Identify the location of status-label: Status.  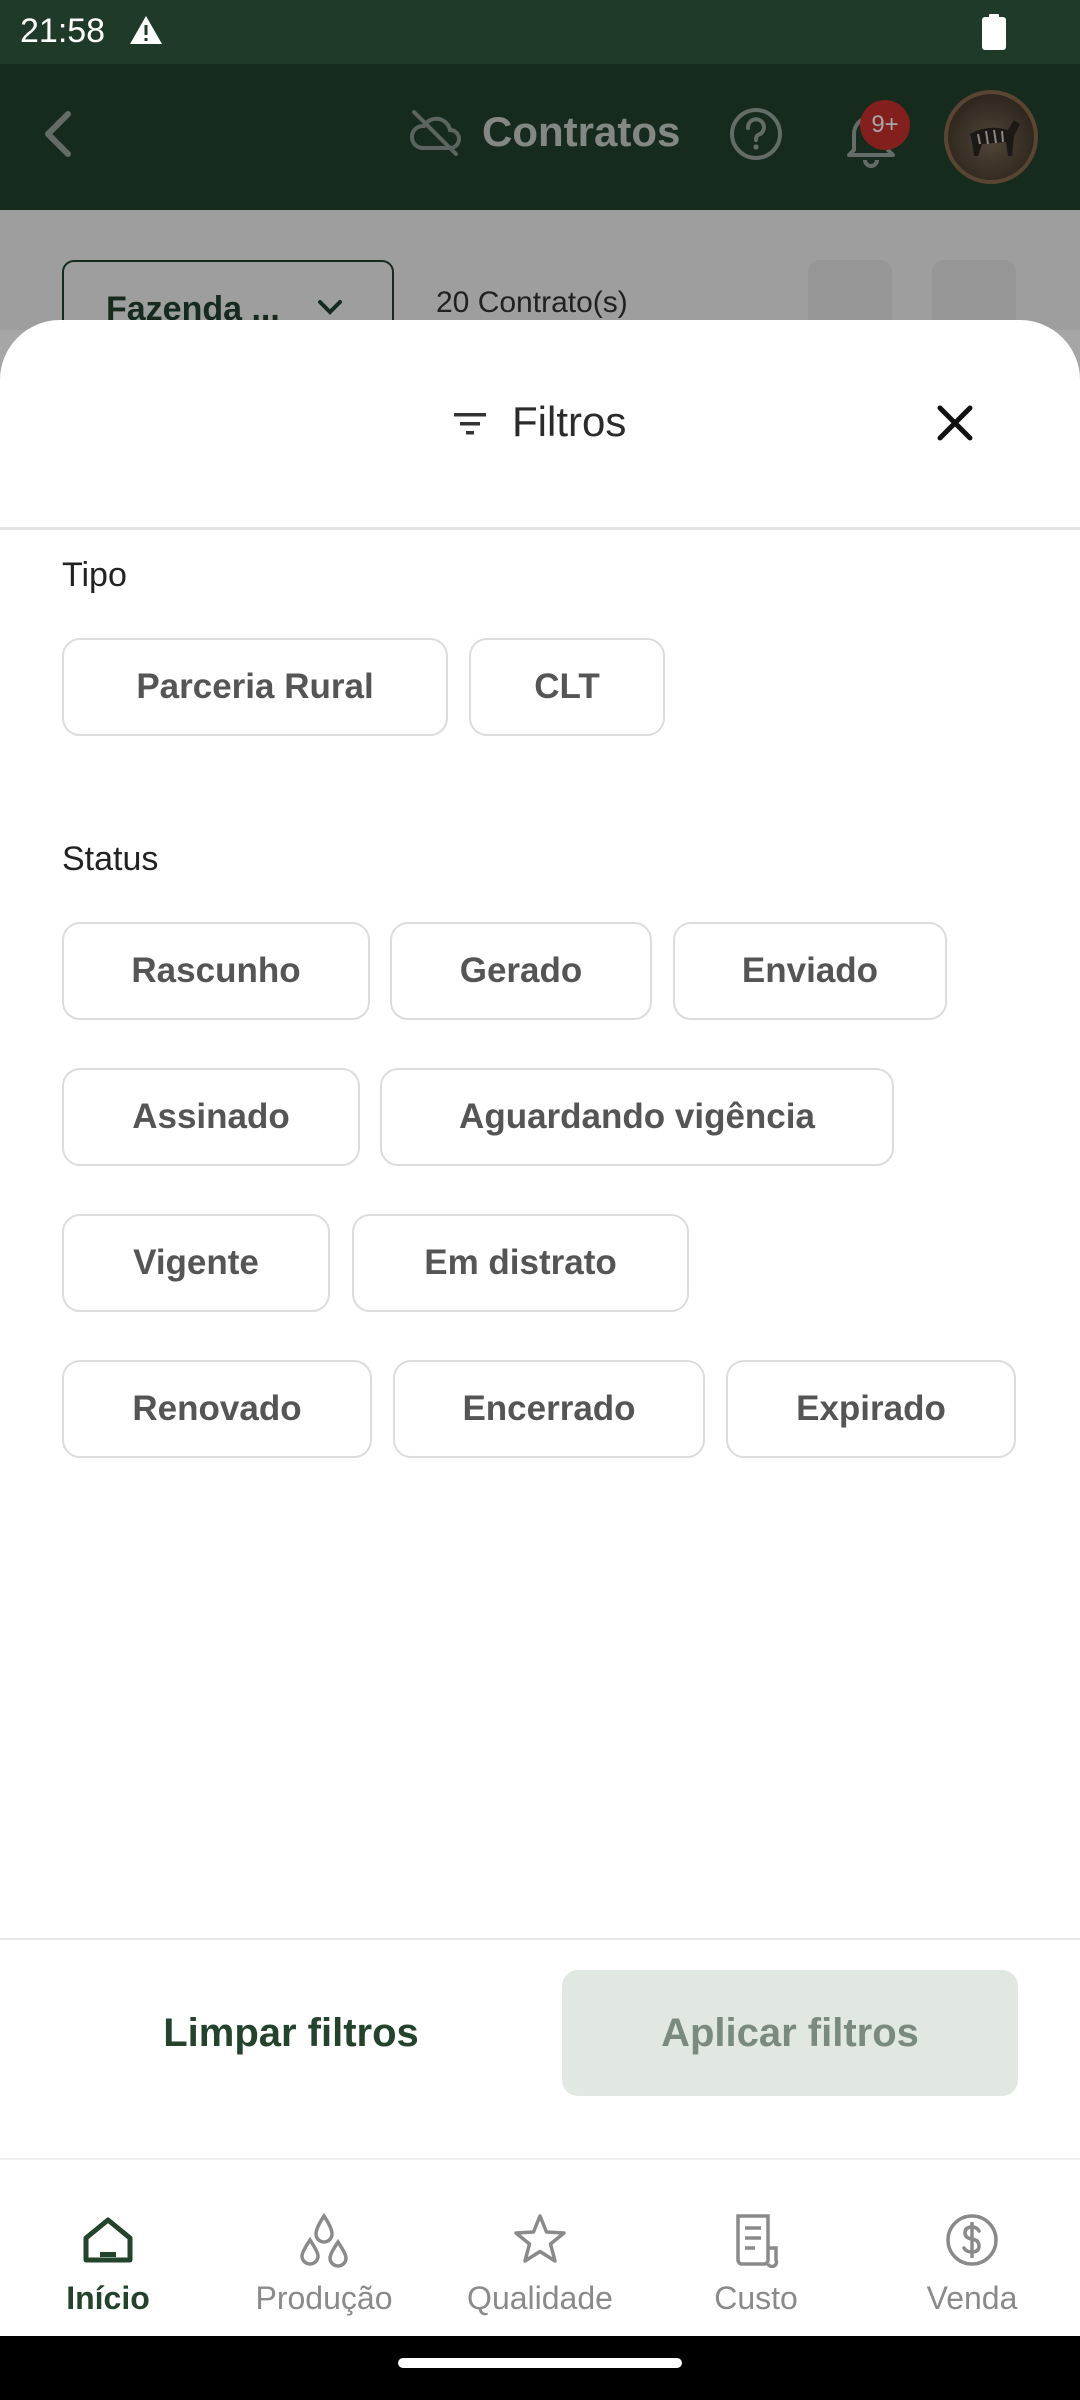
(110, 859).